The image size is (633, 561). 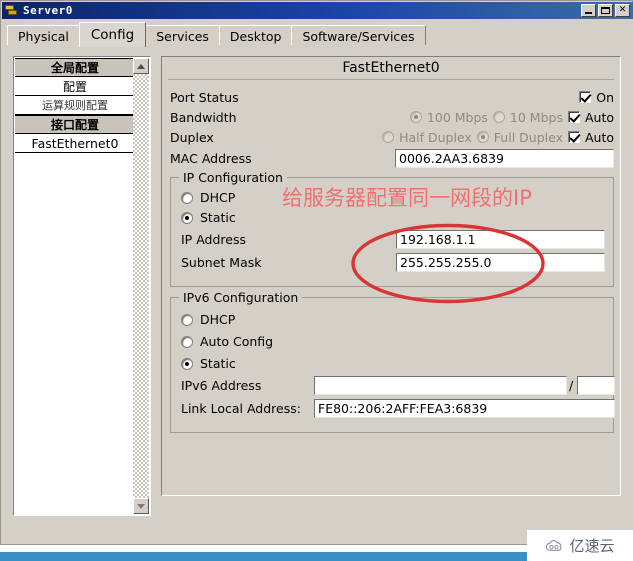 I want to click on tab-physical-label: Physical, so click(x=43, y=36).